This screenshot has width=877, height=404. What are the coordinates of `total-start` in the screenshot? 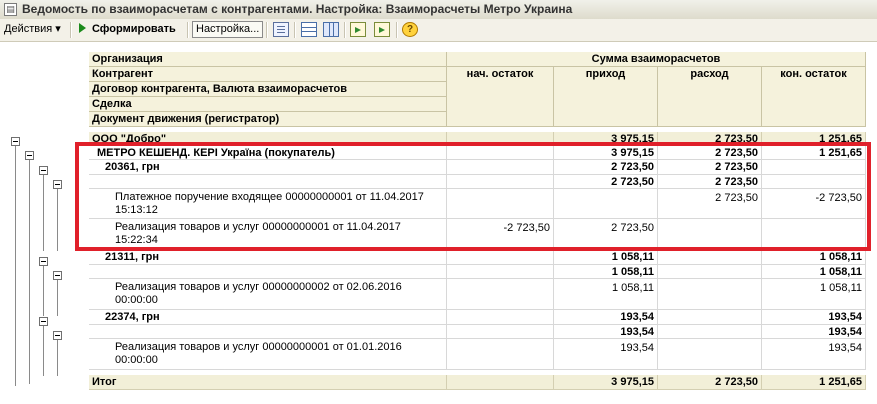 It's located at (500, 382).